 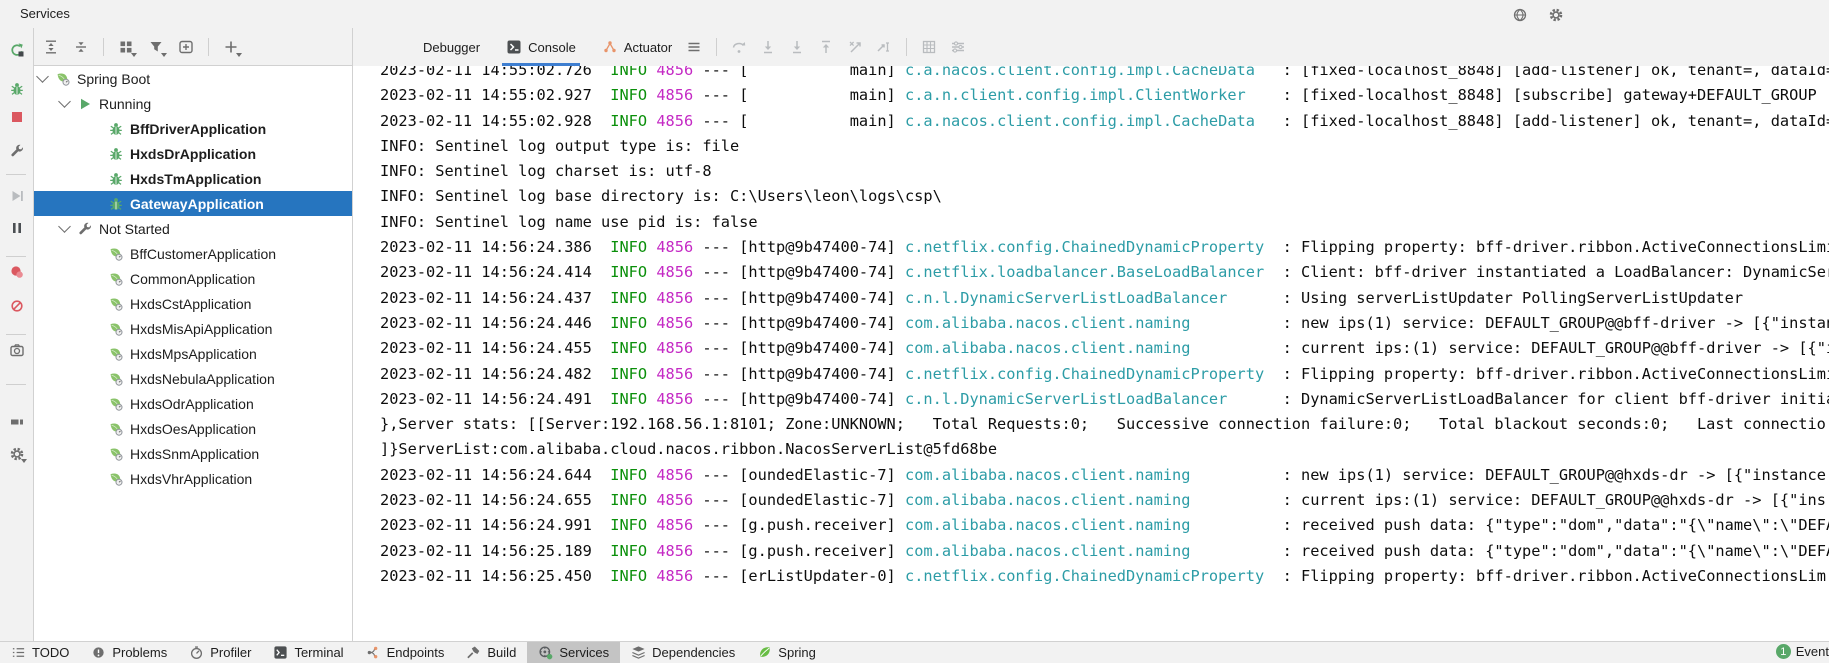 I want to click on rerun-debug-button, so click(x=17, y=89).